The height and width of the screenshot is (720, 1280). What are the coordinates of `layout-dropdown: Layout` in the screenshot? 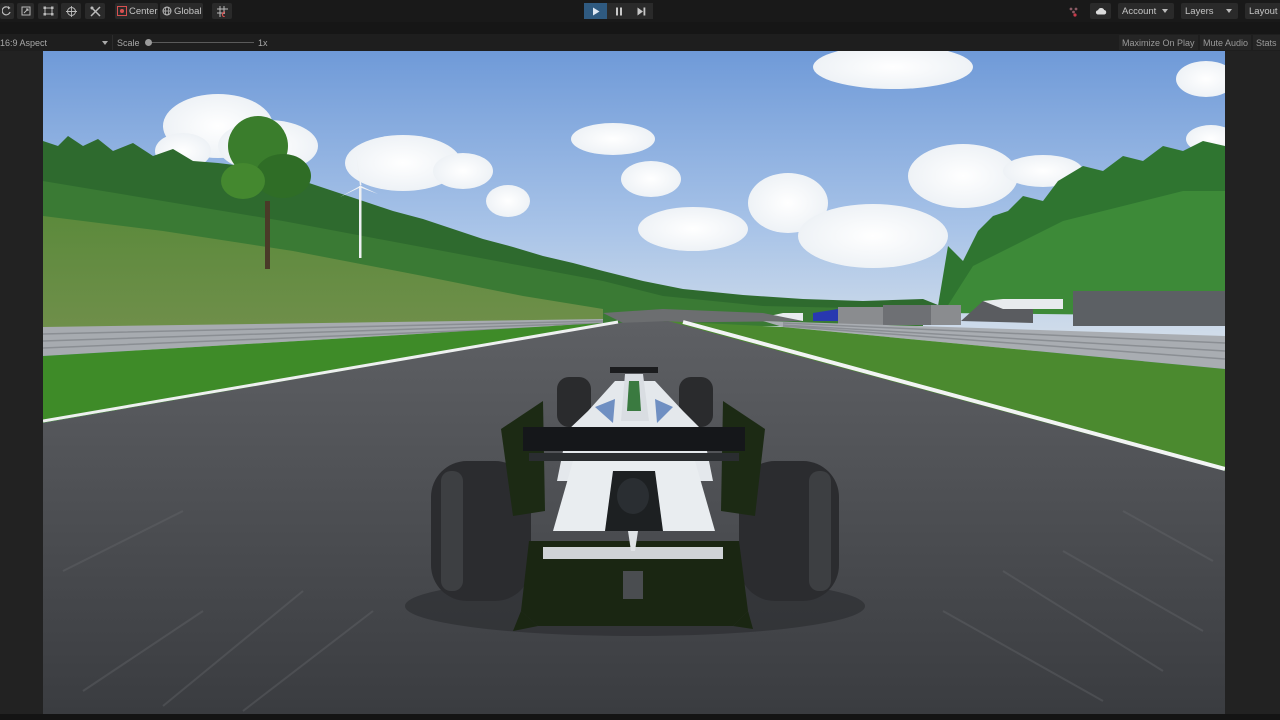 It's located at (1262, 11).